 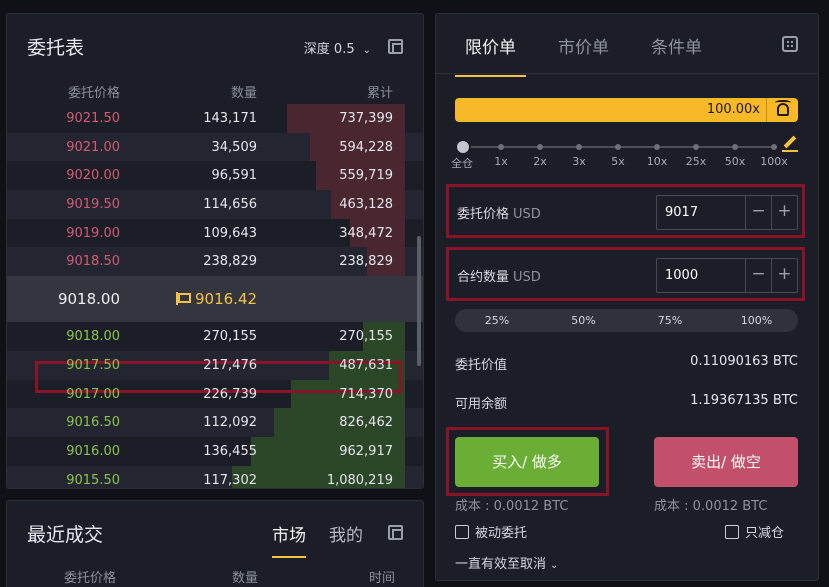 I want to click on available-balance: 1.19367135 BTC, so click(x=744, y=400).